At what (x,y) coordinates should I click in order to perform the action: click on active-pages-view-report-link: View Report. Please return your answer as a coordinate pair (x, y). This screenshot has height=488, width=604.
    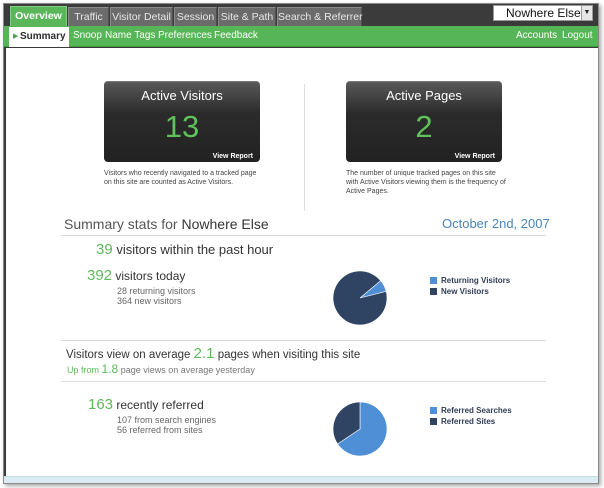
    Looking at the image, I should click on (475, 156).